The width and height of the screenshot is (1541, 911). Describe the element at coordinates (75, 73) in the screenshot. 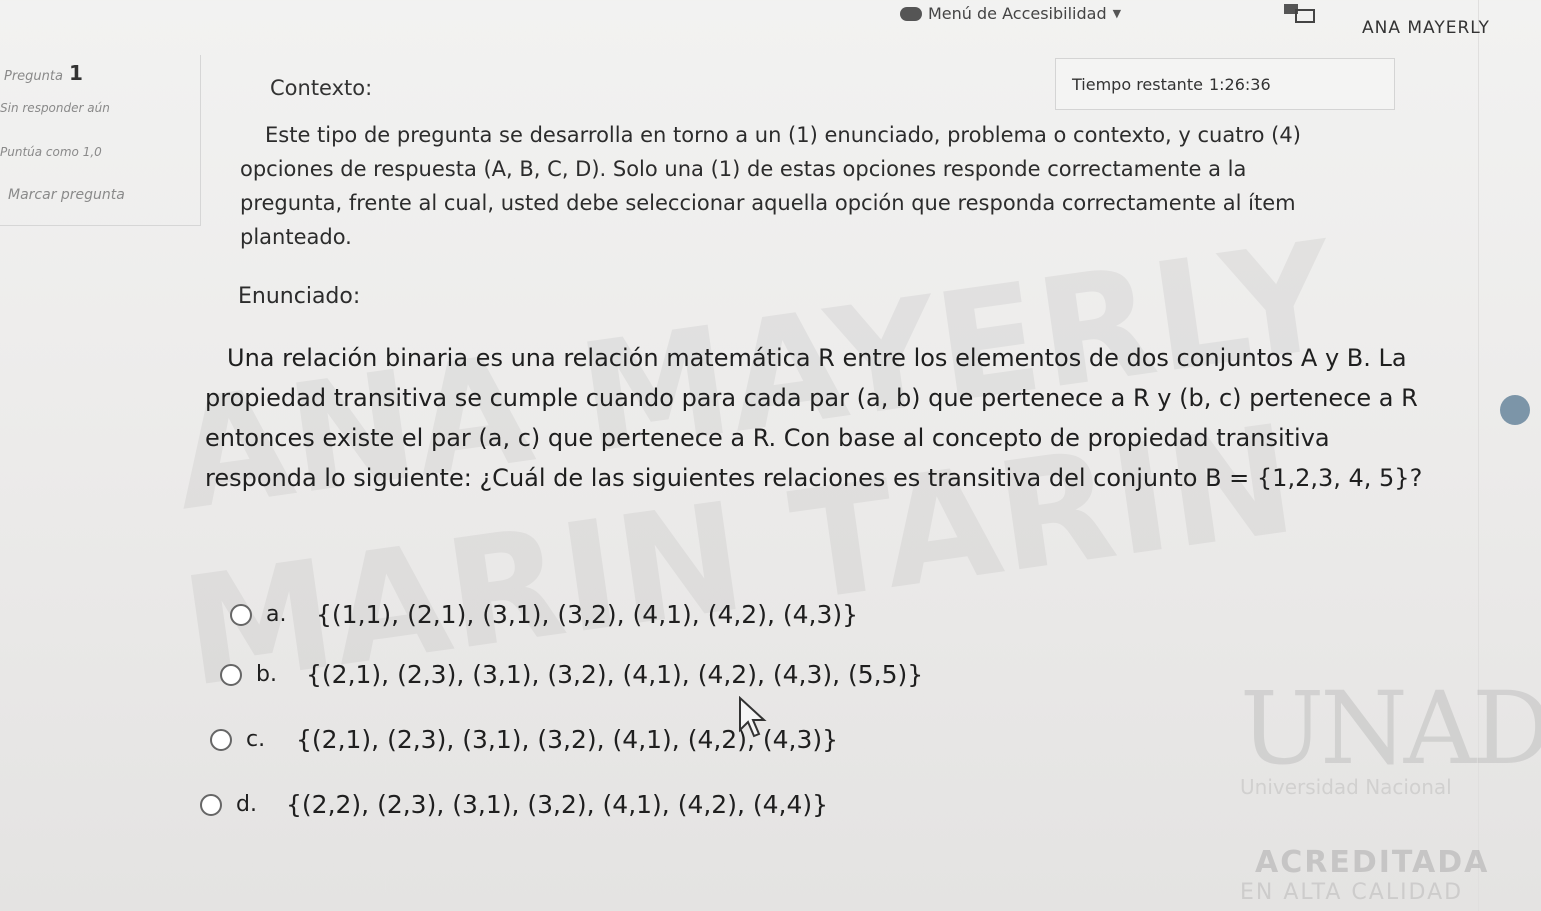

I see `question-number-value: 1` at that location.